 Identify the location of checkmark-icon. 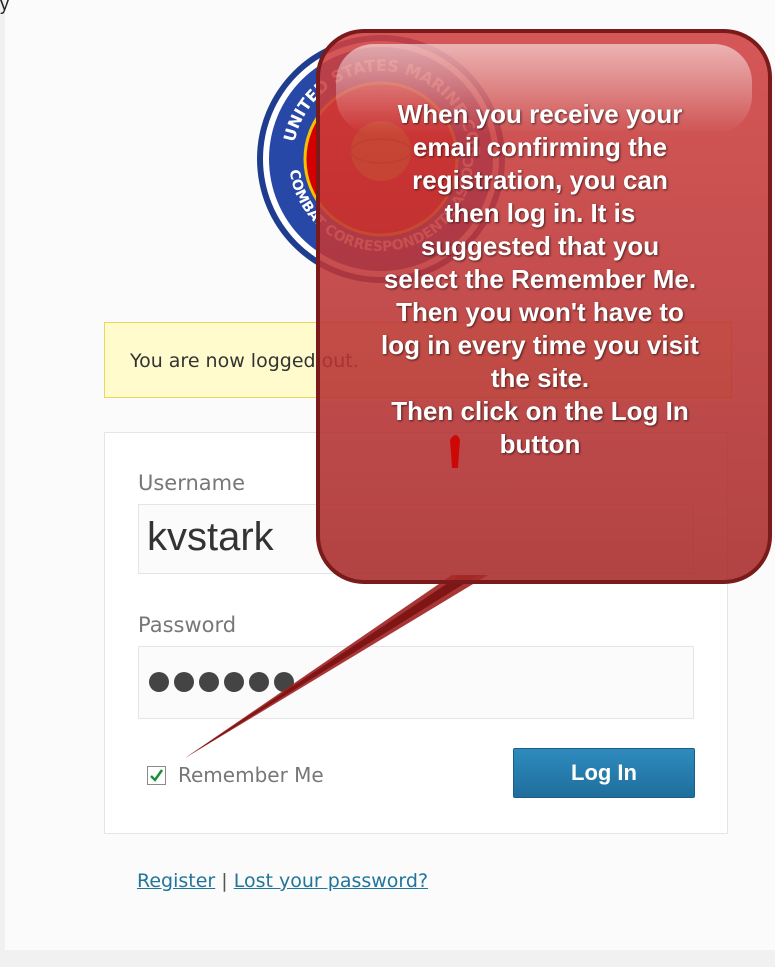
(157, 775).